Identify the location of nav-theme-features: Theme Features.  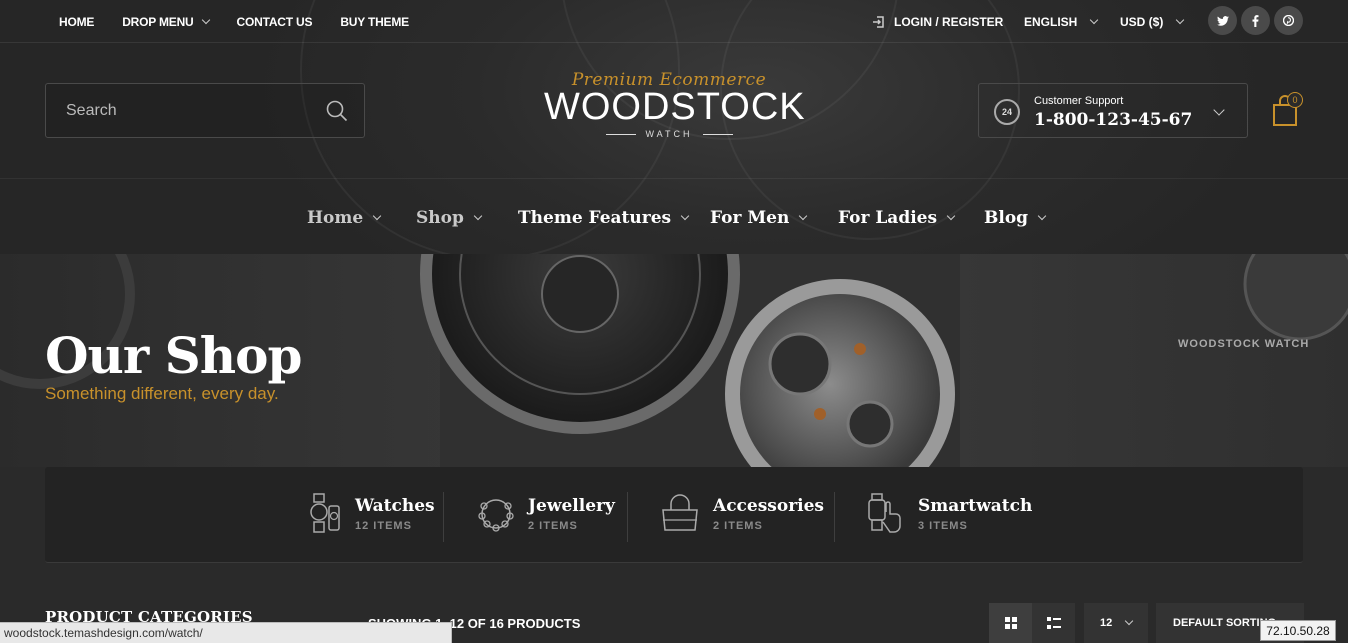
(604, 218).